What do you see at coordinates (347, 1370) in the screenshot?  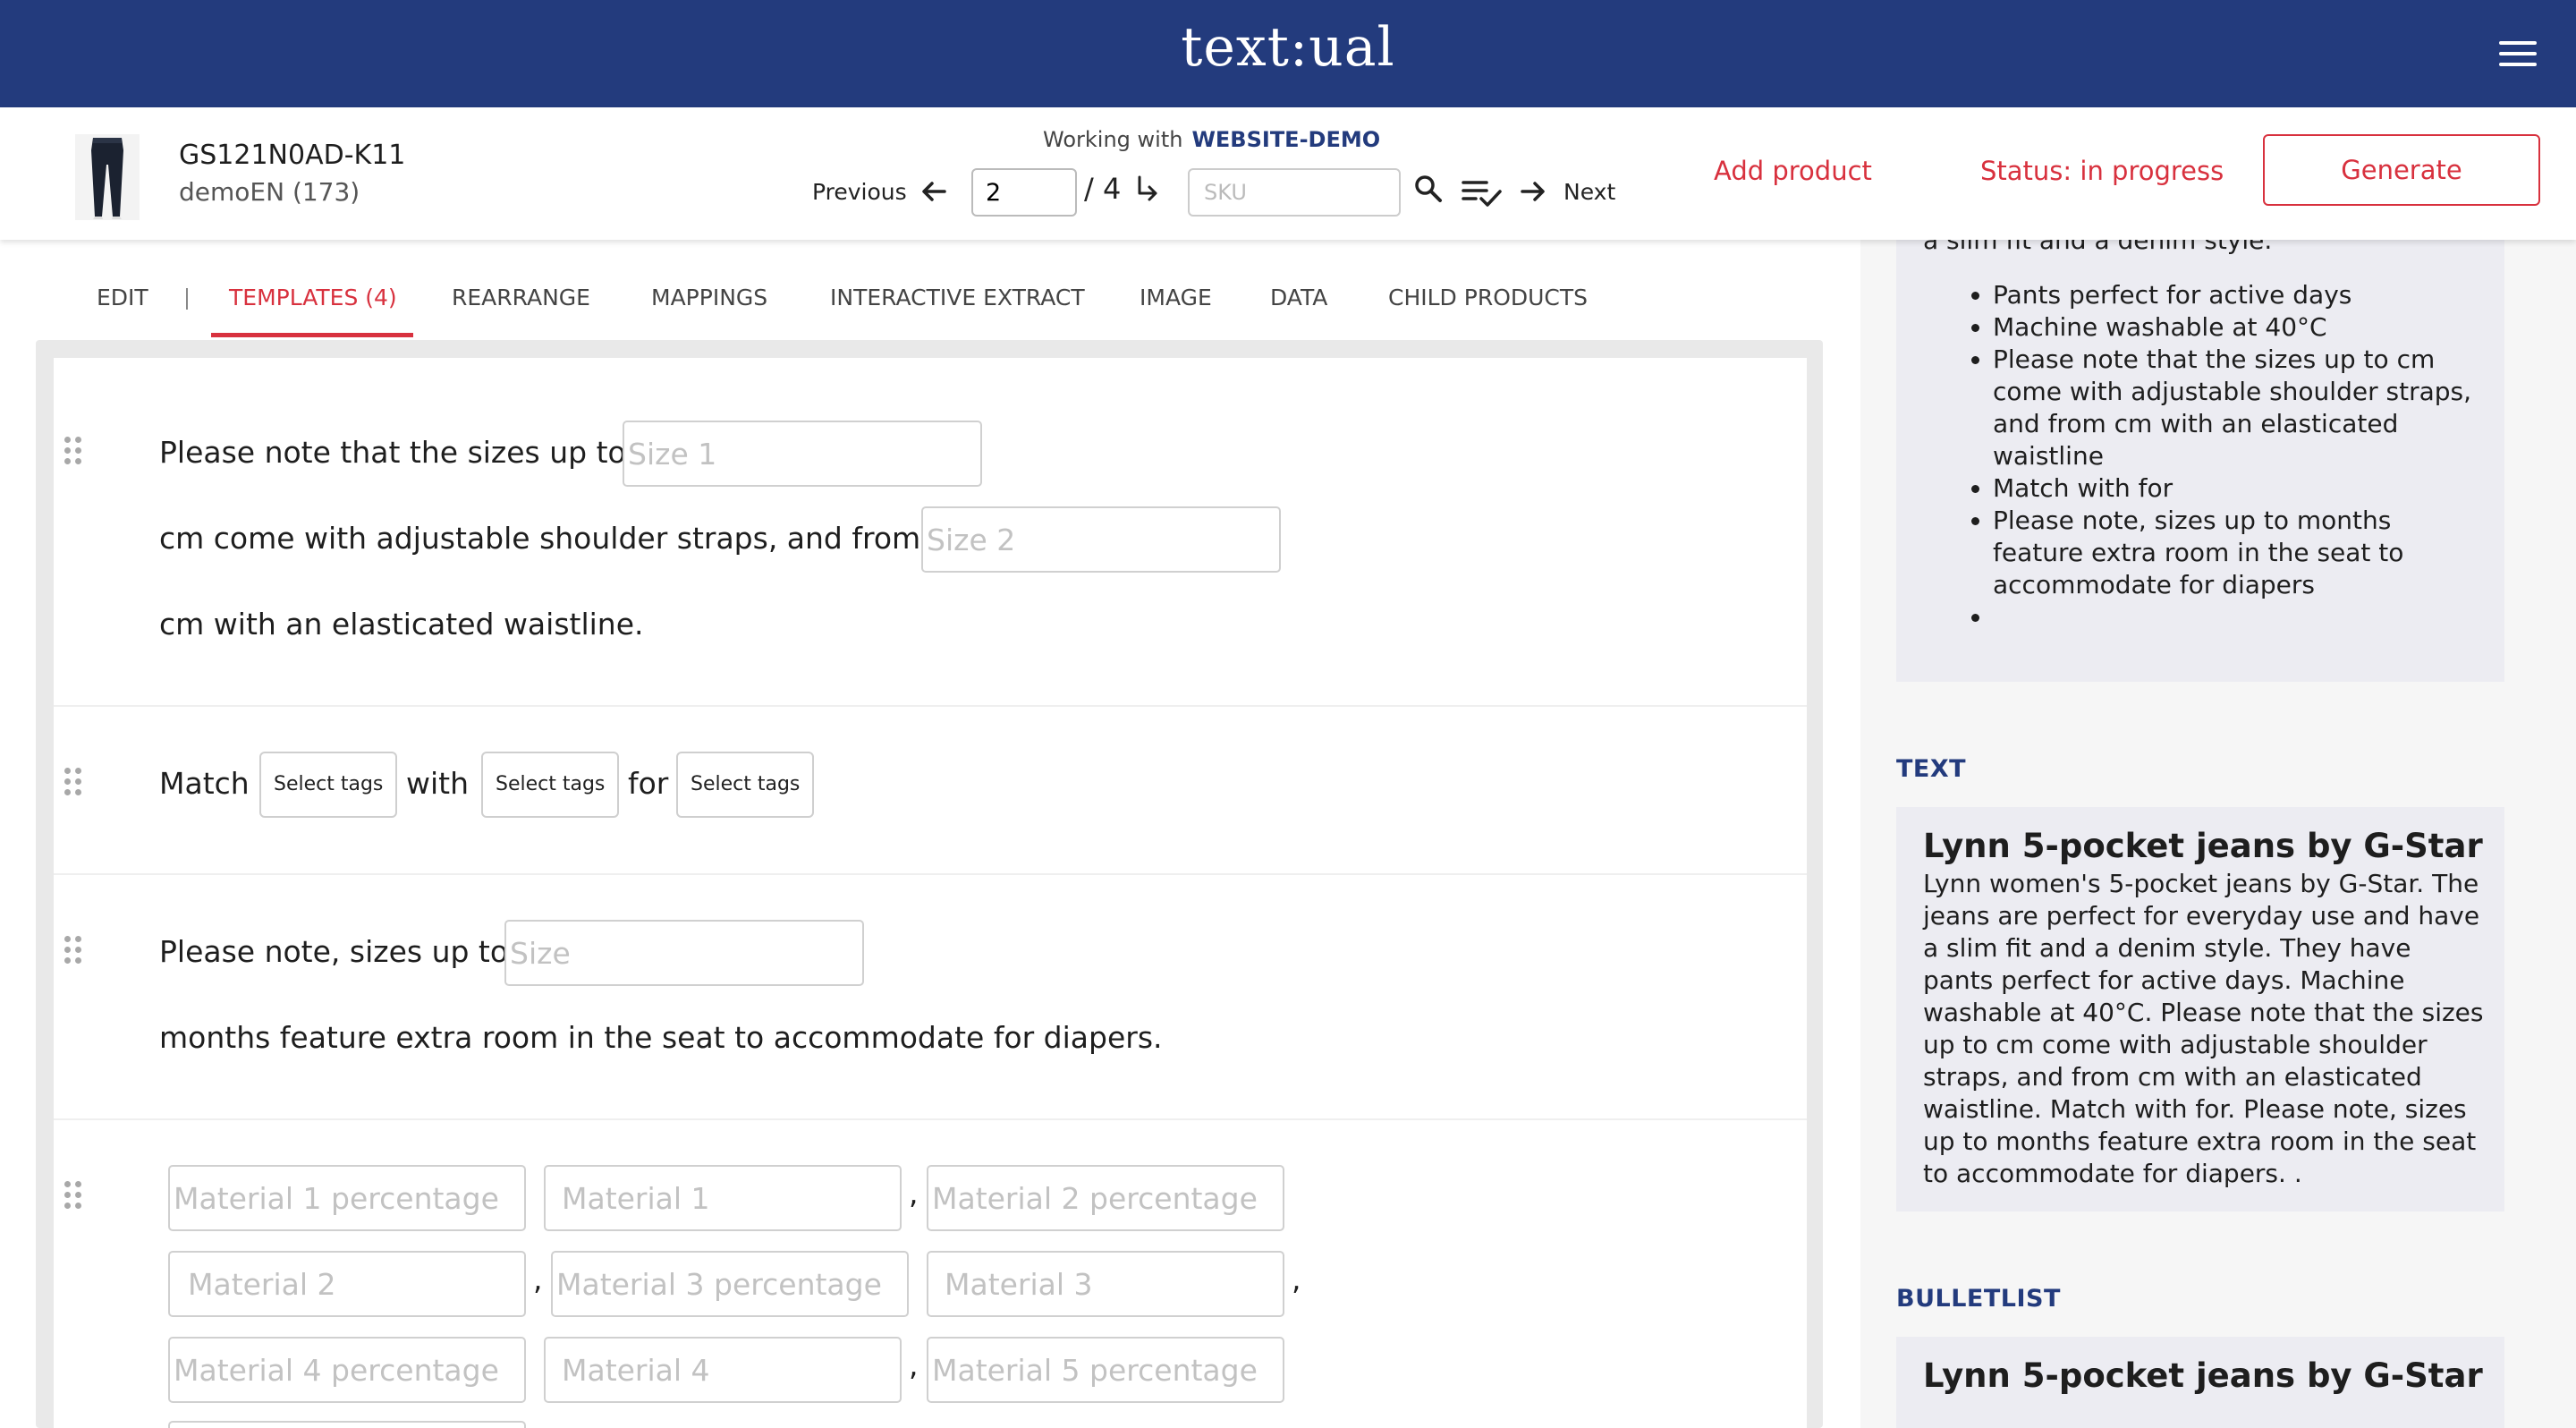 I see `material-4-percentage-input` at bounding box center [347, 1370].